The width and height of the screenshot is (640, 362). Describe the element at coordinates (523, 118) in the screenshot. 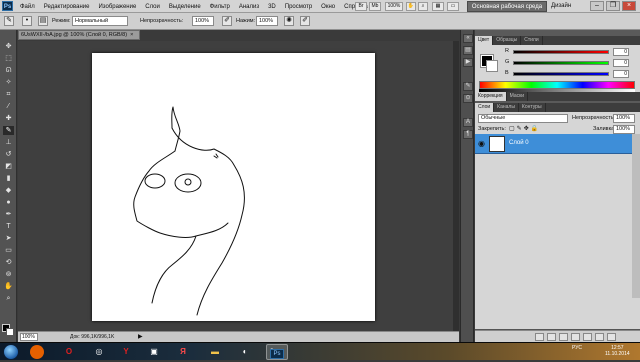

I see `blend-mode-select: Обычные` at that location.